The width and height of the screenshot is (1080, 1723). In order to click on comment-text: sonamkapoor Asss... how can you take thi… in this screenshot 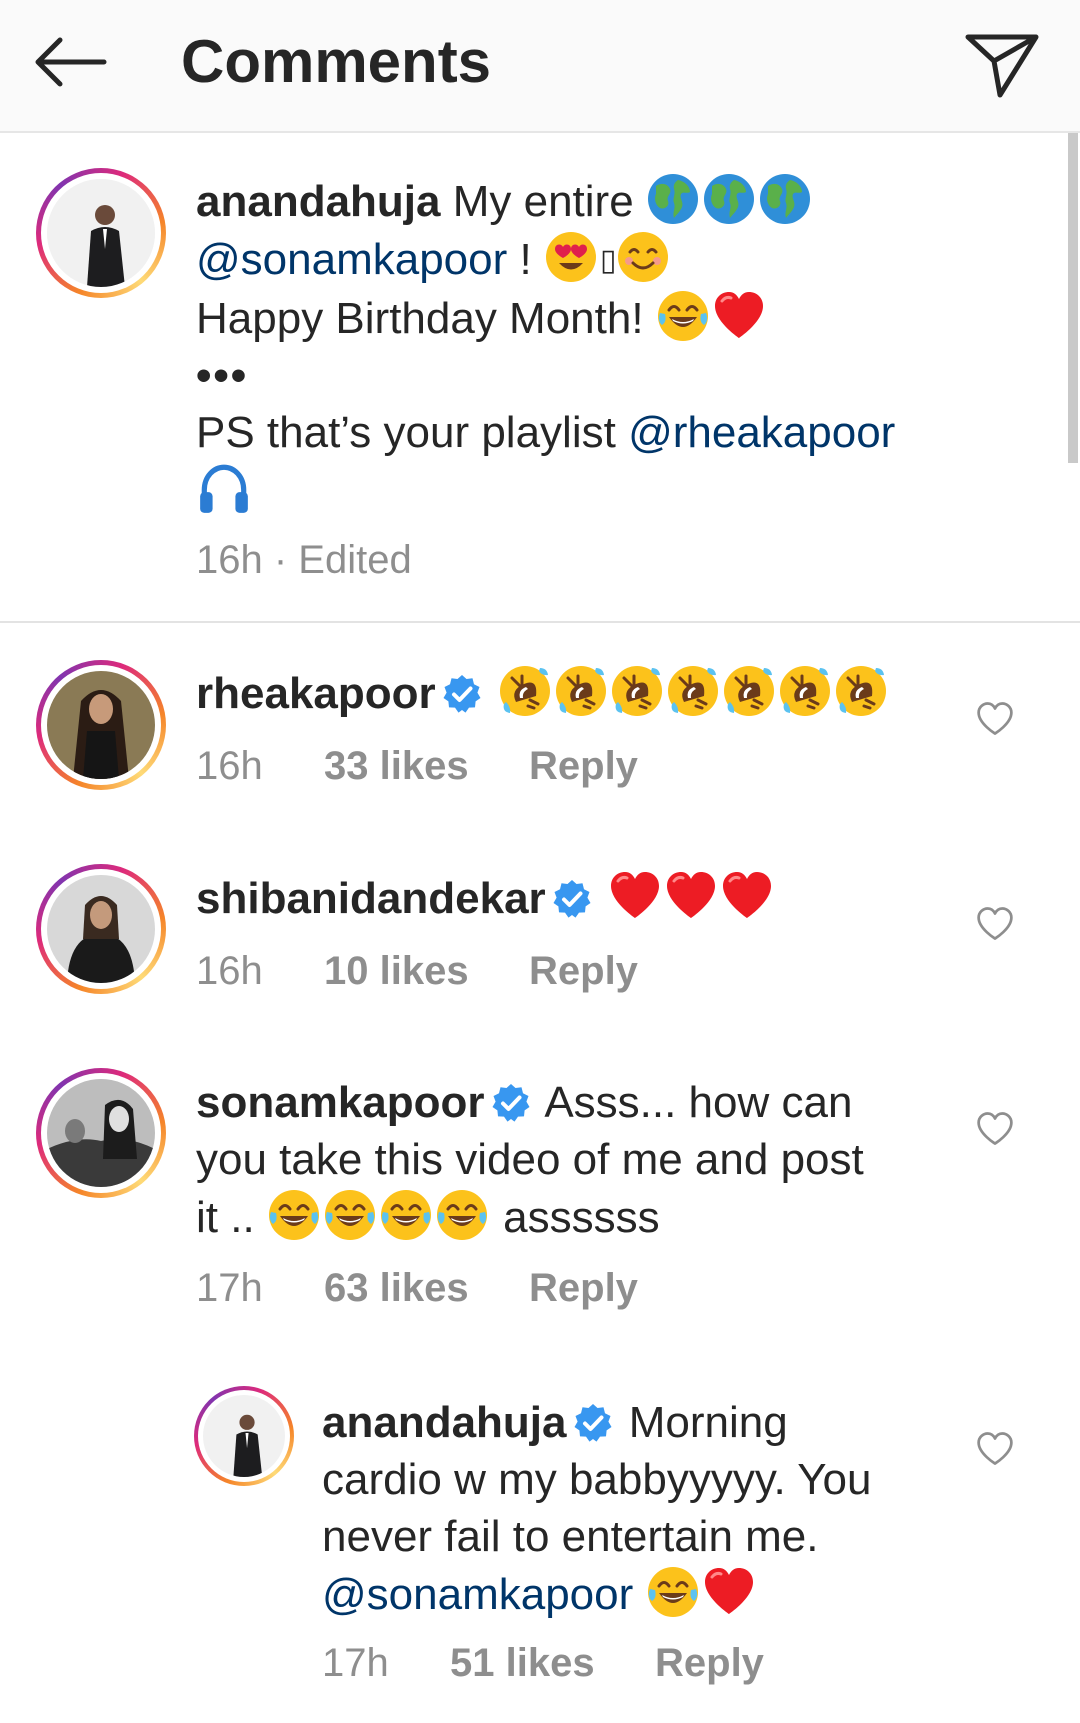, I will do `click(576, 1160)`.